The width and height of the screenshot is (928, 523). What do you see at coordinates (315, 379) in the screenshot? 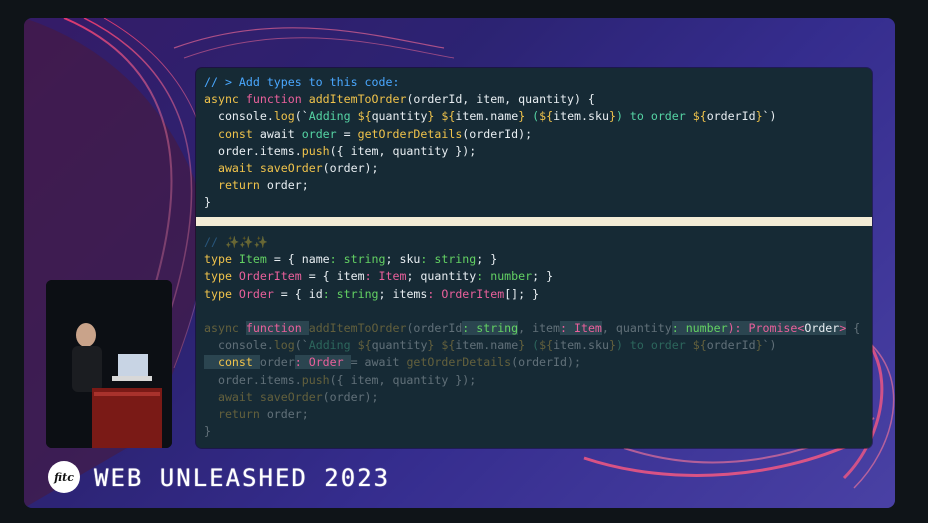
I see `code-token: push` at bounding box center [315, 379].